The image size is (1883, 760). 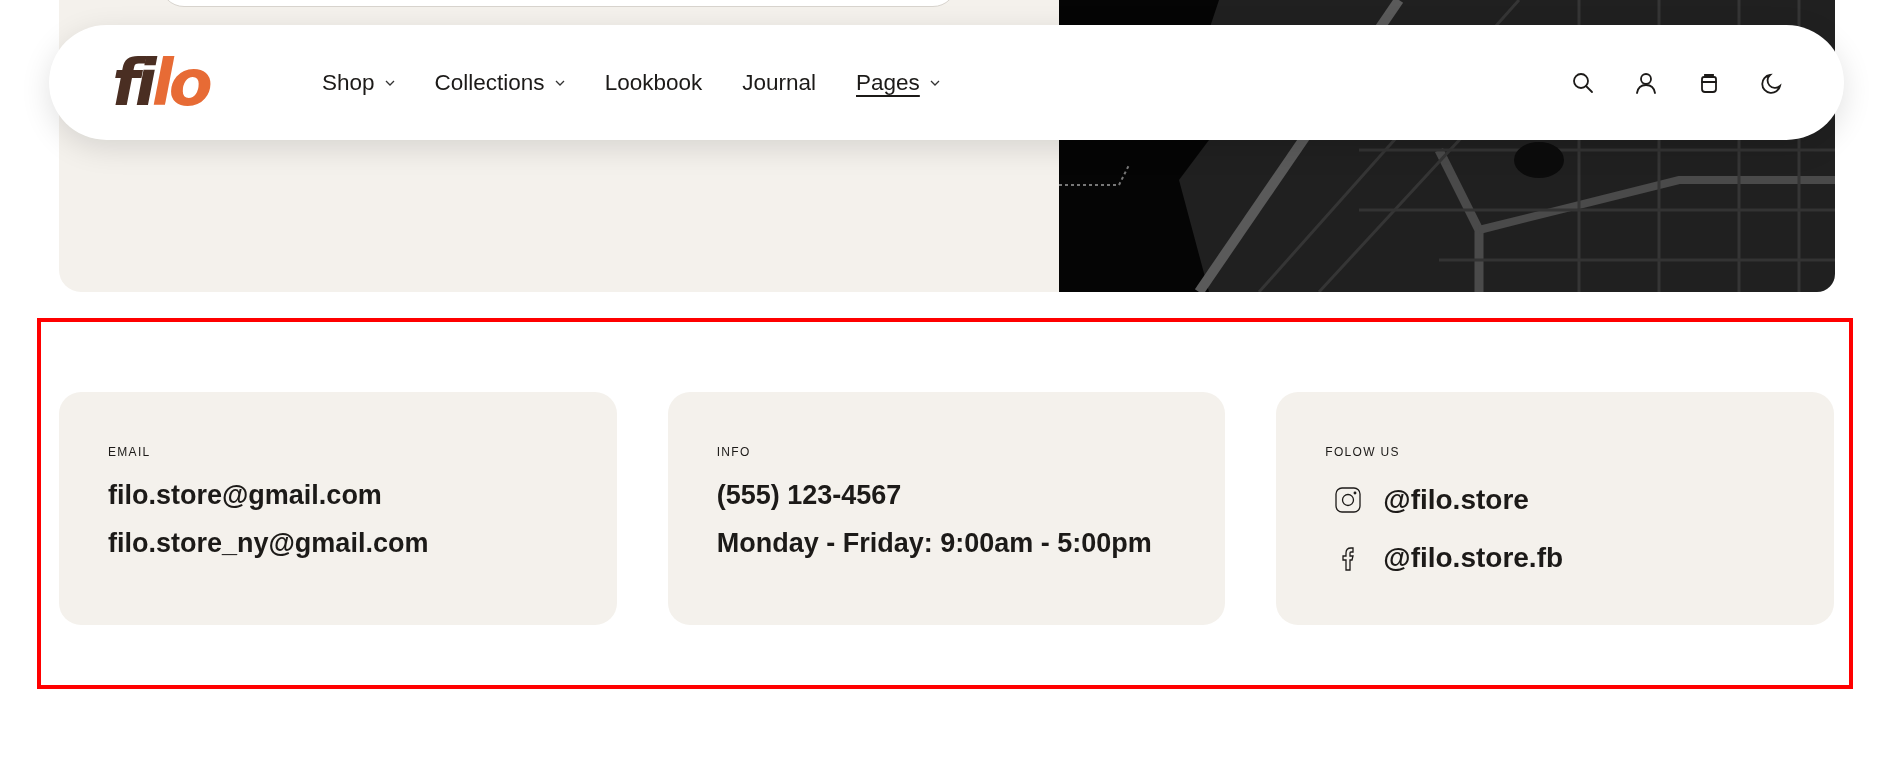 I want to click on nav-link: Journal, so click(x=779, y=82).